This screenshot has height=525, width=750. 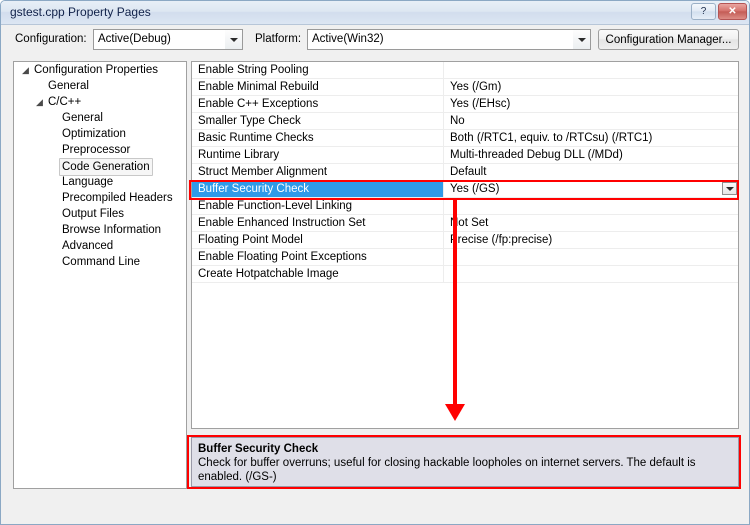 I want to click on property-name: Runtime Library, so click(x=318, y=155).